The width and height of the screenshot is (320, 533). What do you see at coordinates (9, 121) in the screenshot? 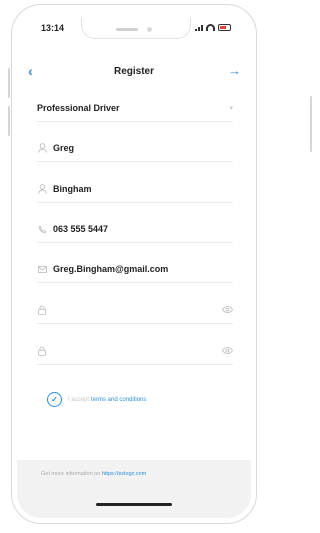
I see `volume-down-button` at bounding box center [9, 121].